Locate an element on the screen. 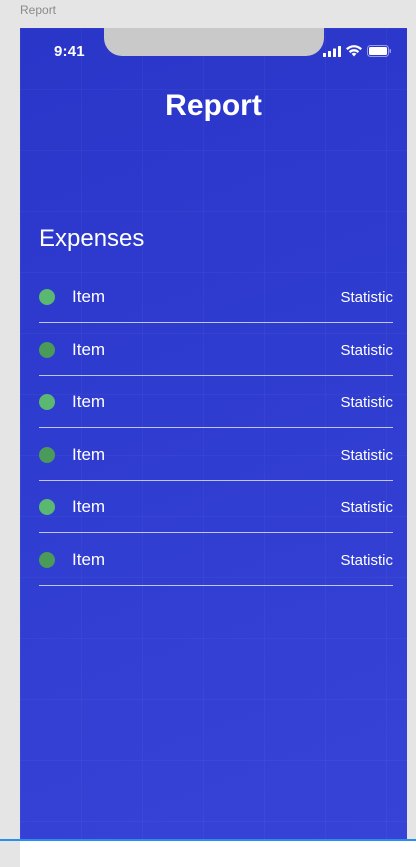  battery-icon is located at coordinates (379, 51).